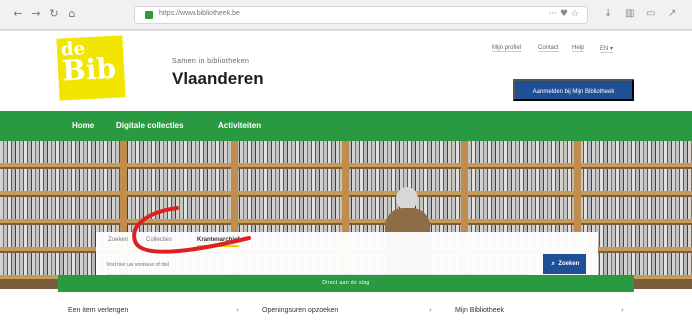 This screenshot has height=323, width=692. Describe the element at coordinates (199, 13) in the screenshot. I see `url-text: https://www.bibliotheek.be` at that location.